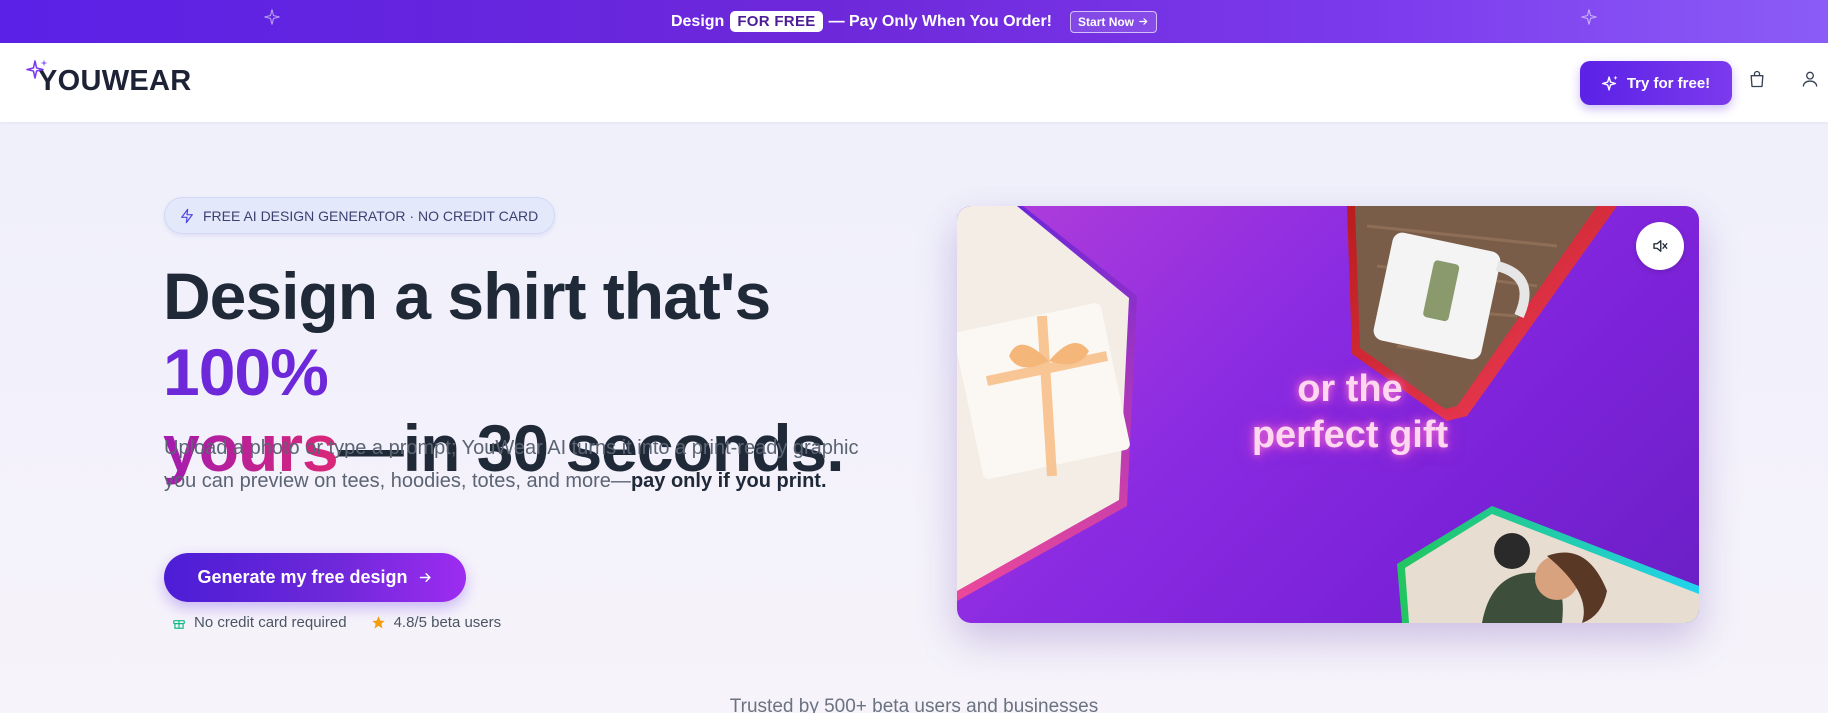 The height and width of the screenshot is (713, 1828). I want to click on try-for-free-label: Try for free!, so click(1668, 83).